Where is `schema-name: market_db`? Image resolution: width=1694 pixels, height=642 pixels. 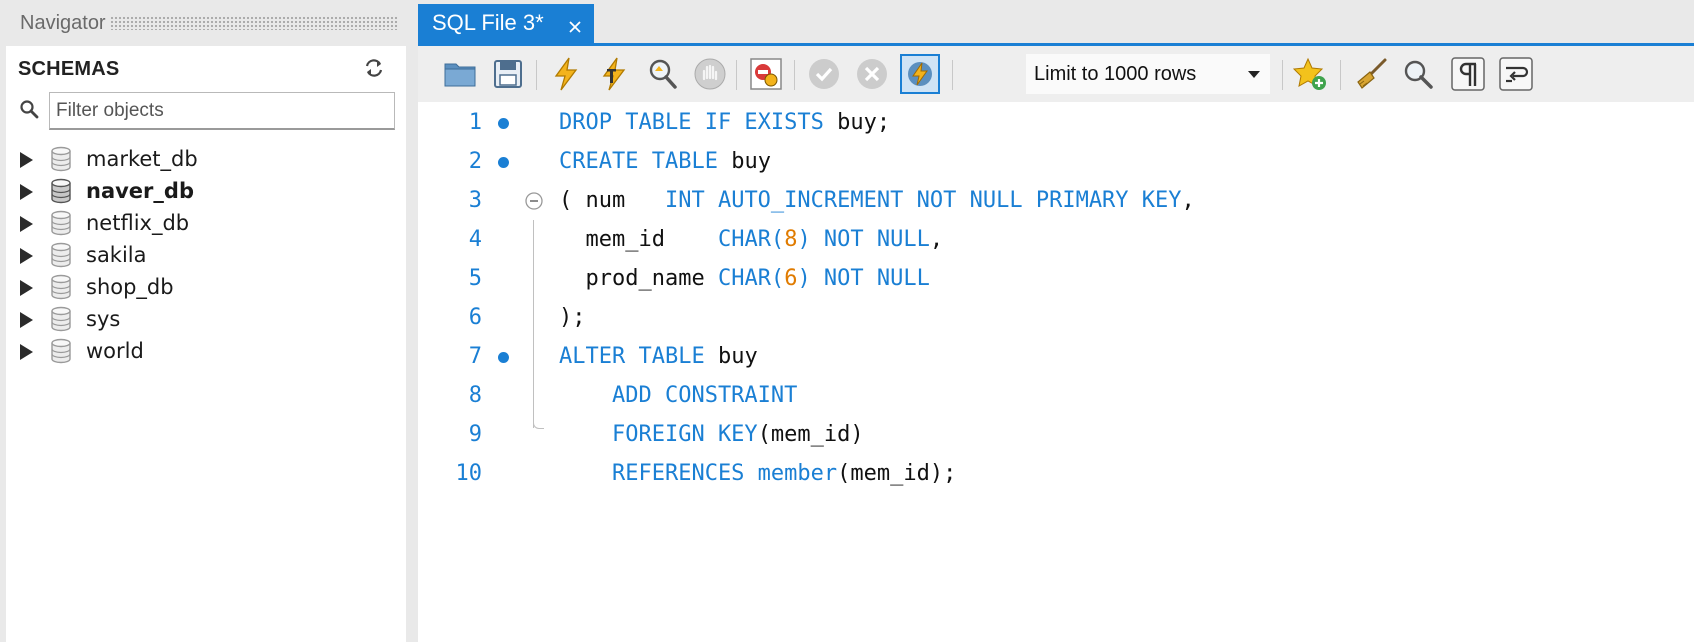
schema-name: market_db is located at coordinates (142, 159).